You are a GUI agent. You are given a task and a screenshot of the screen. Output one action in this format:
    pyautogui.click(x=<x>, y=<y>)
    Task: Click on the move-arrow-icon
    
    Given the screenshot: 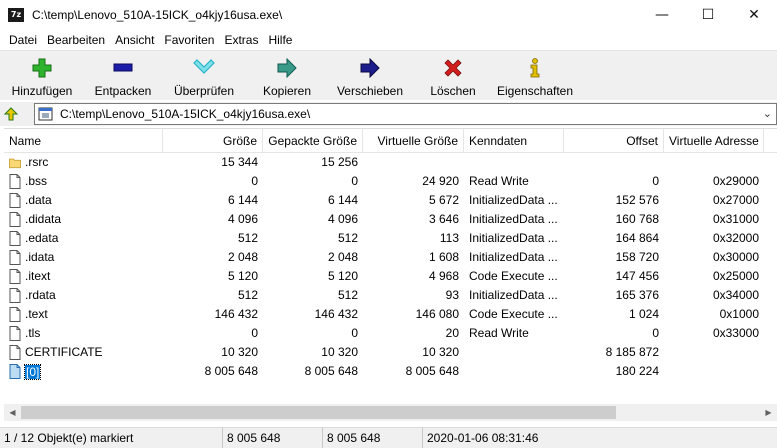 What is the action you would take?
    pyautogui.click(x=370, y=68)
    